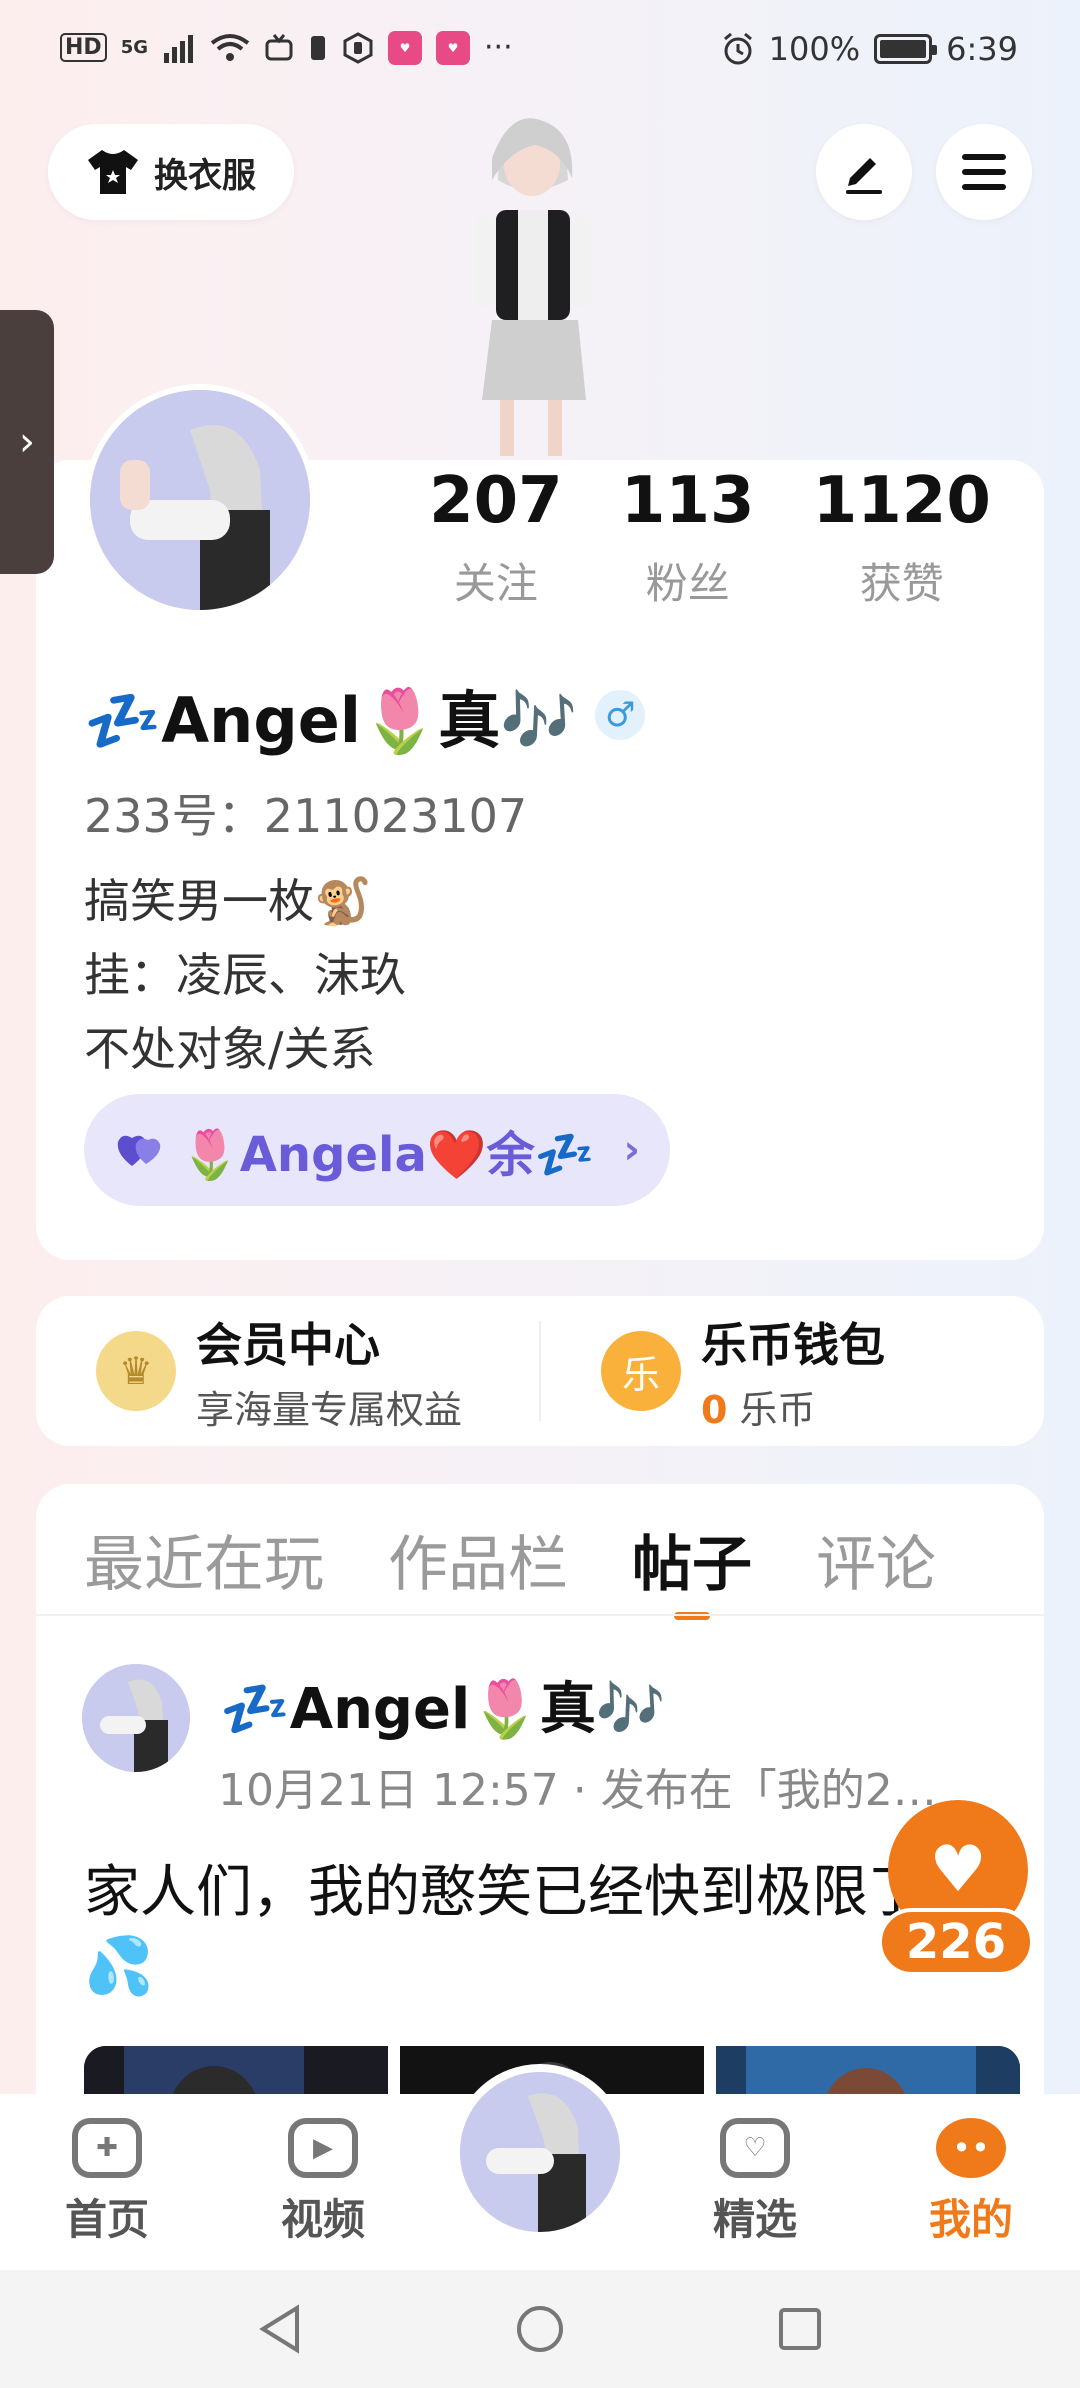 This screenshot has width=1080, height=2388. I want to click on tabs-divider, so click(540, 1615).